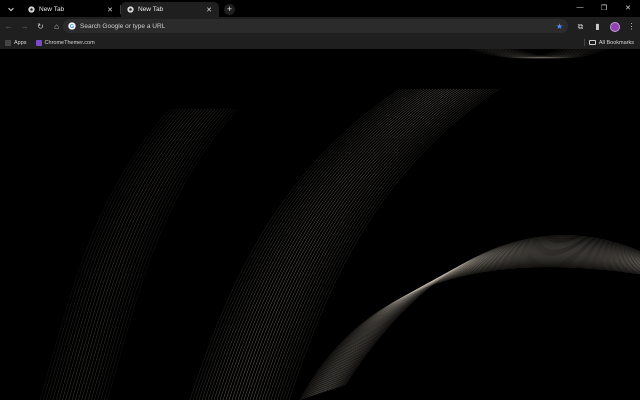 This screenshot has height=400, width=640. Describe the element at coordinates (616, 42) in the screenshot. I see `all-bookmarks-label: All Bookmarks` at that location.